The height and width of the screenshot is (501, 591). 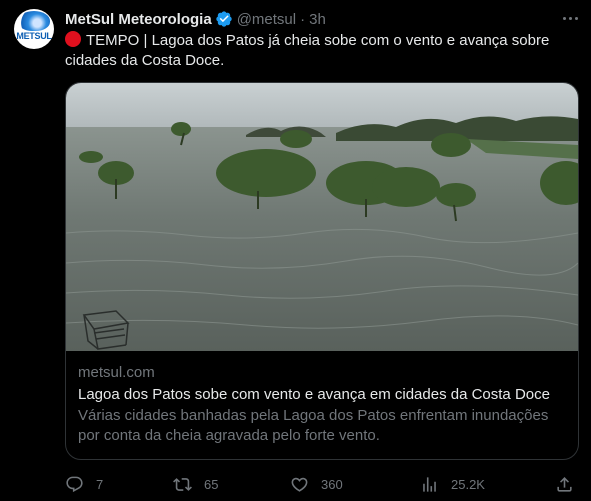 I want to click on like-icon, so click(x=299, y=484).